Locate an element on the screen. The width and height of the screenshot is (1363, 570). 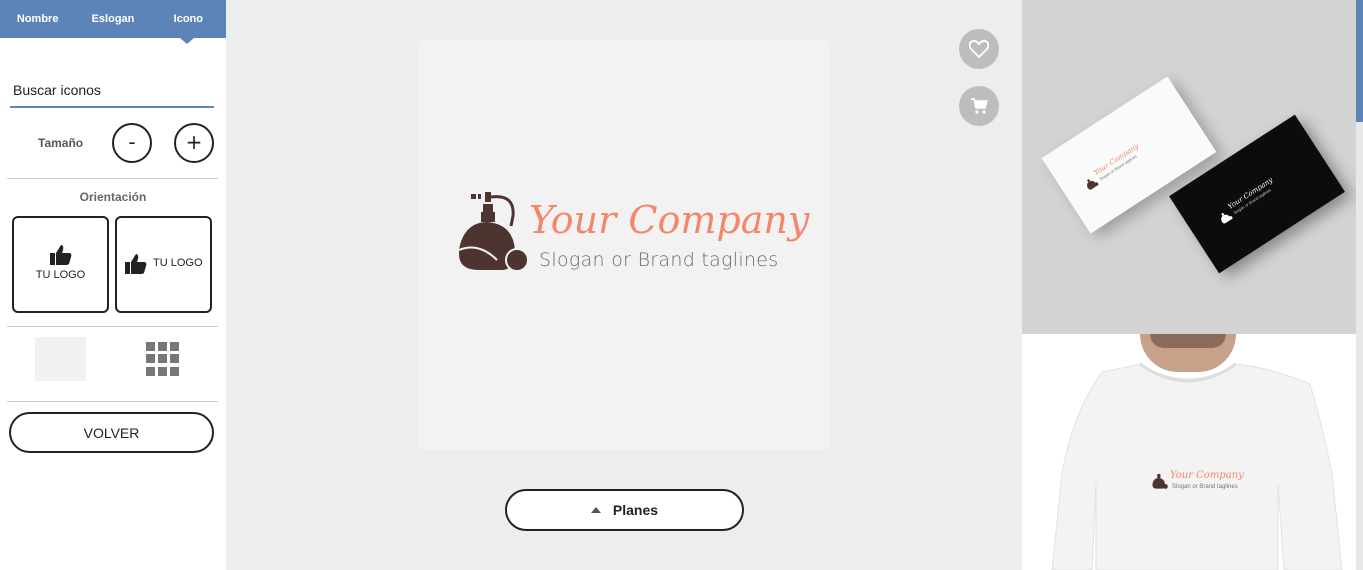
size-increase-button: + is located at coordinates (194, 143).